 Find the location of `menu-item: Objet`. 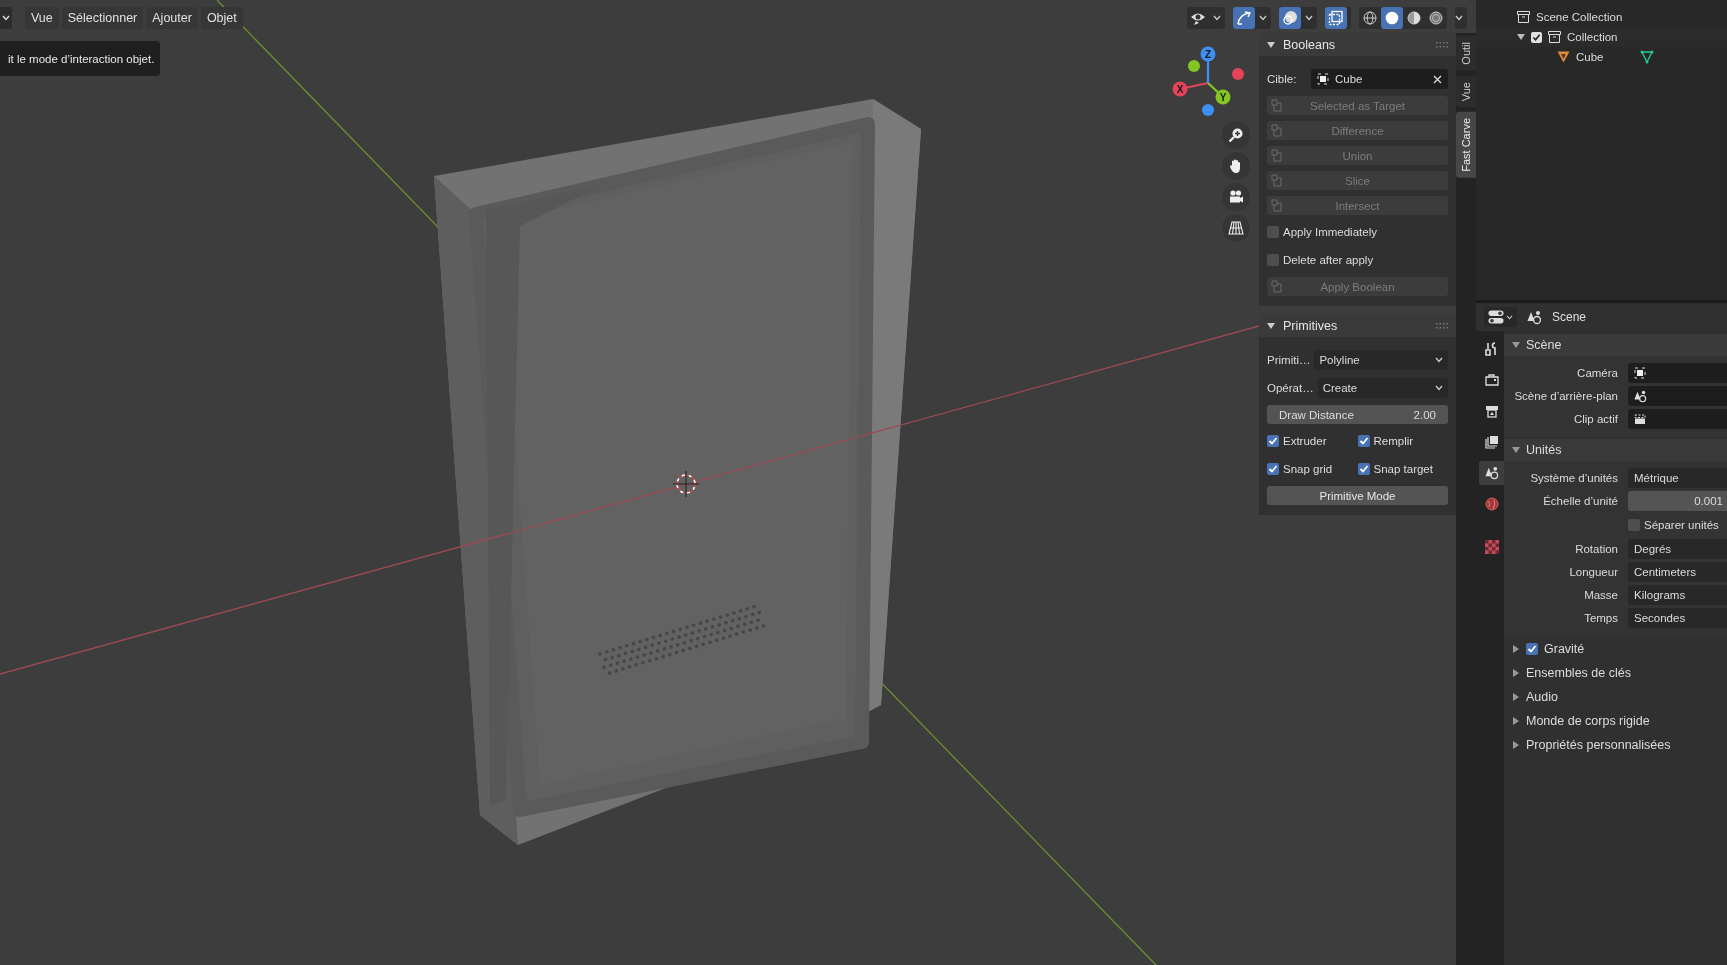

menu-item: Objet is located at coordinates (221, 18).